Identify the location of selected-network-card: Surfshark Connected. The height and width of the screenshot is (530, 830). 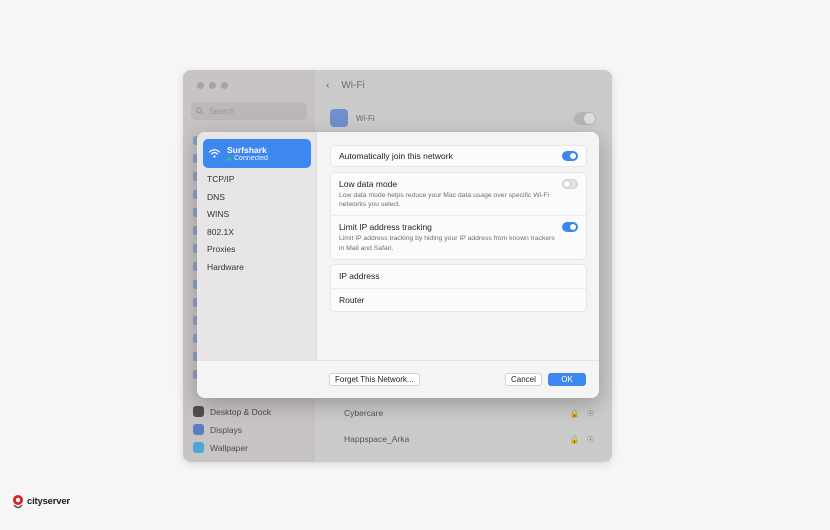
(257, 153).